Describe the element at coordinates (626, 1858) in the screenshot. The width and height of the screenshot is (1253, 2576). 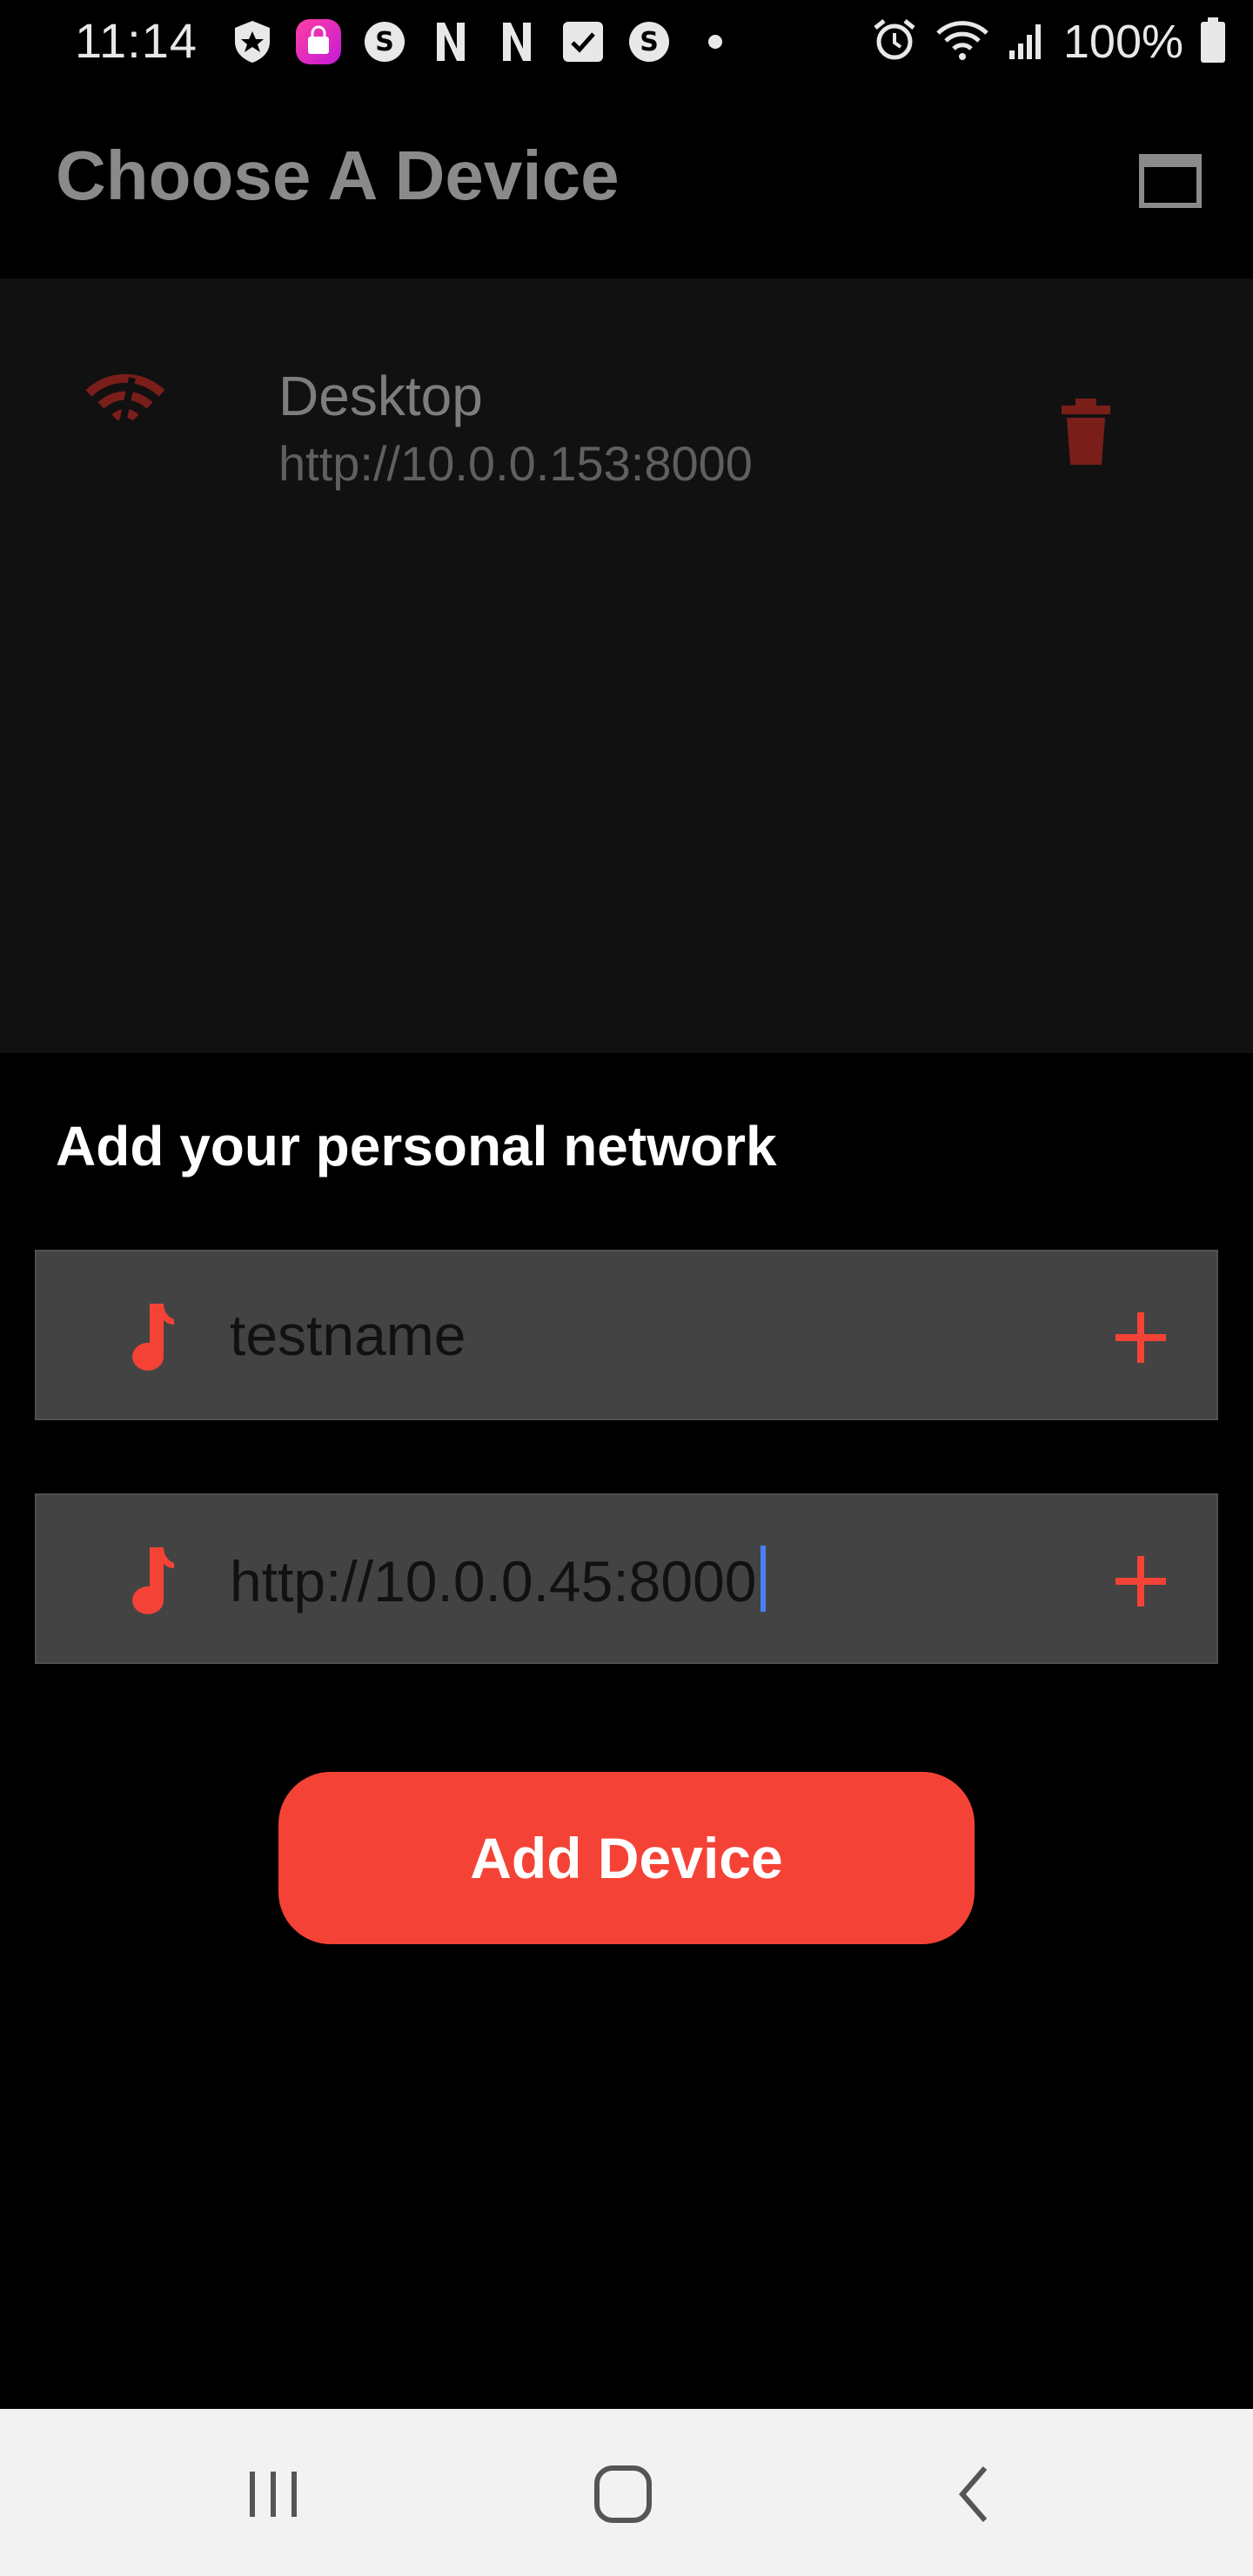
I see `add-device-button: Add Device` at that location.